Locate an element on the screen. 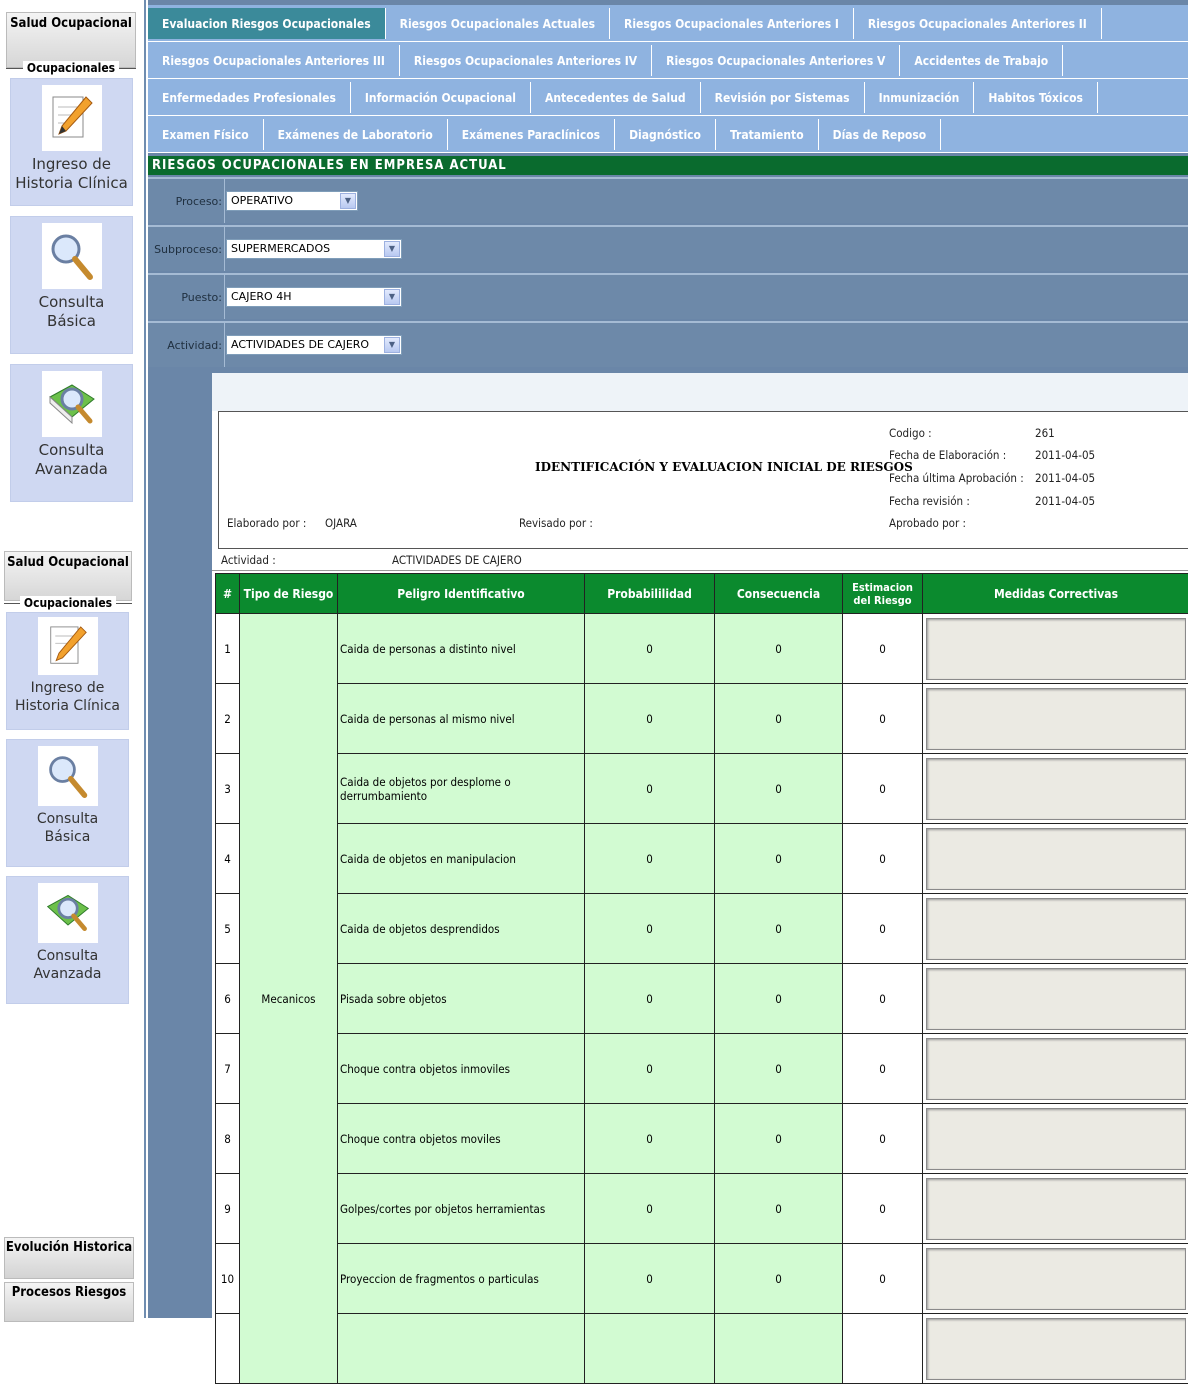  fecha-aprobacion-label: Fecha última Aprobación : is located at coordinates (956, 478).